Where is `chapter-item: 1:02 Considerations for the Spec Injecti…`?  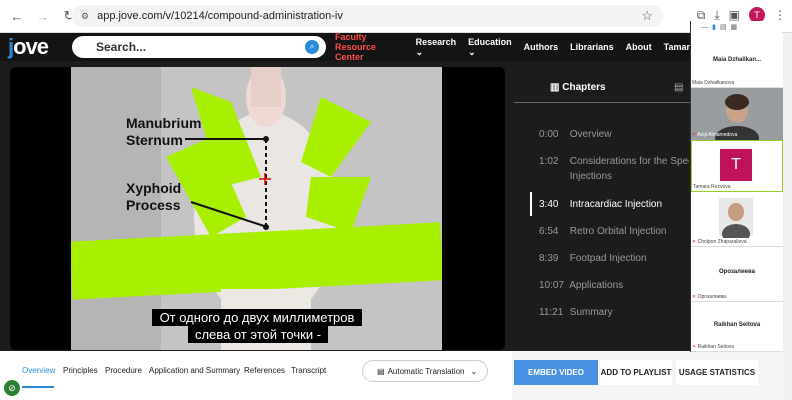
chapter-item: 1:02 Considerations for the Spec Injecti… is located at coordinates (614, 169).